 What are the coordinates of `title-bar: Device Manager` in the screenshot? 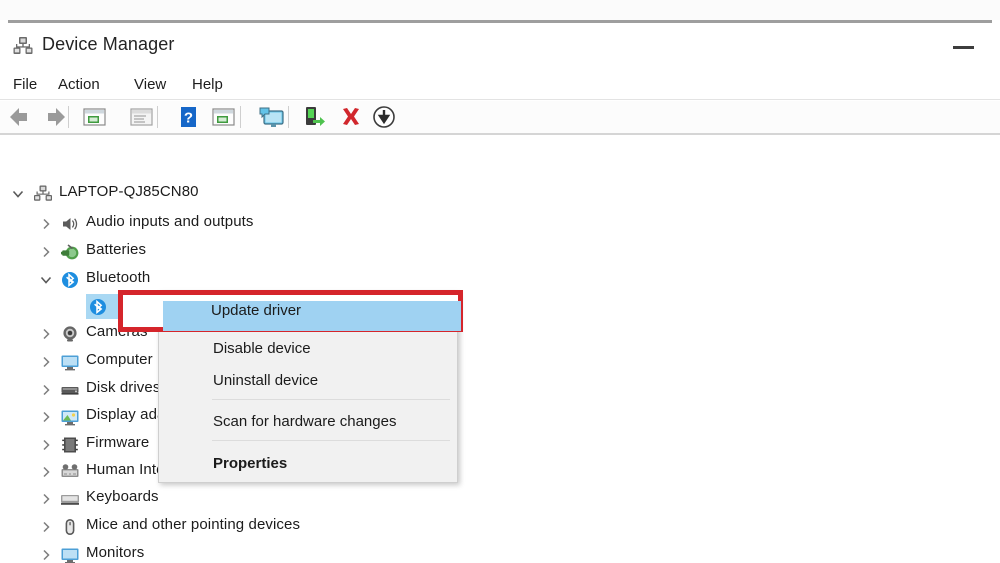 It's located at (500, 46).